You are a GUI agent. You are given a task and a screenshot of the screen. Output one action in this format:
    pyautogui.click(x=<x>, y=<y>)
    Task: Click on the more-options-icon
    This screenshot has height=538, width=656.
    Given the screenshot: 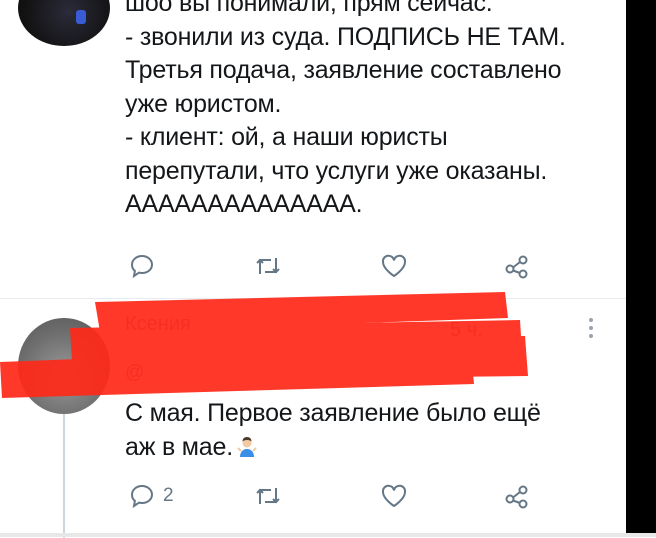 What is the action you would take?
    pyautogui.click(x=591, y=330)
    